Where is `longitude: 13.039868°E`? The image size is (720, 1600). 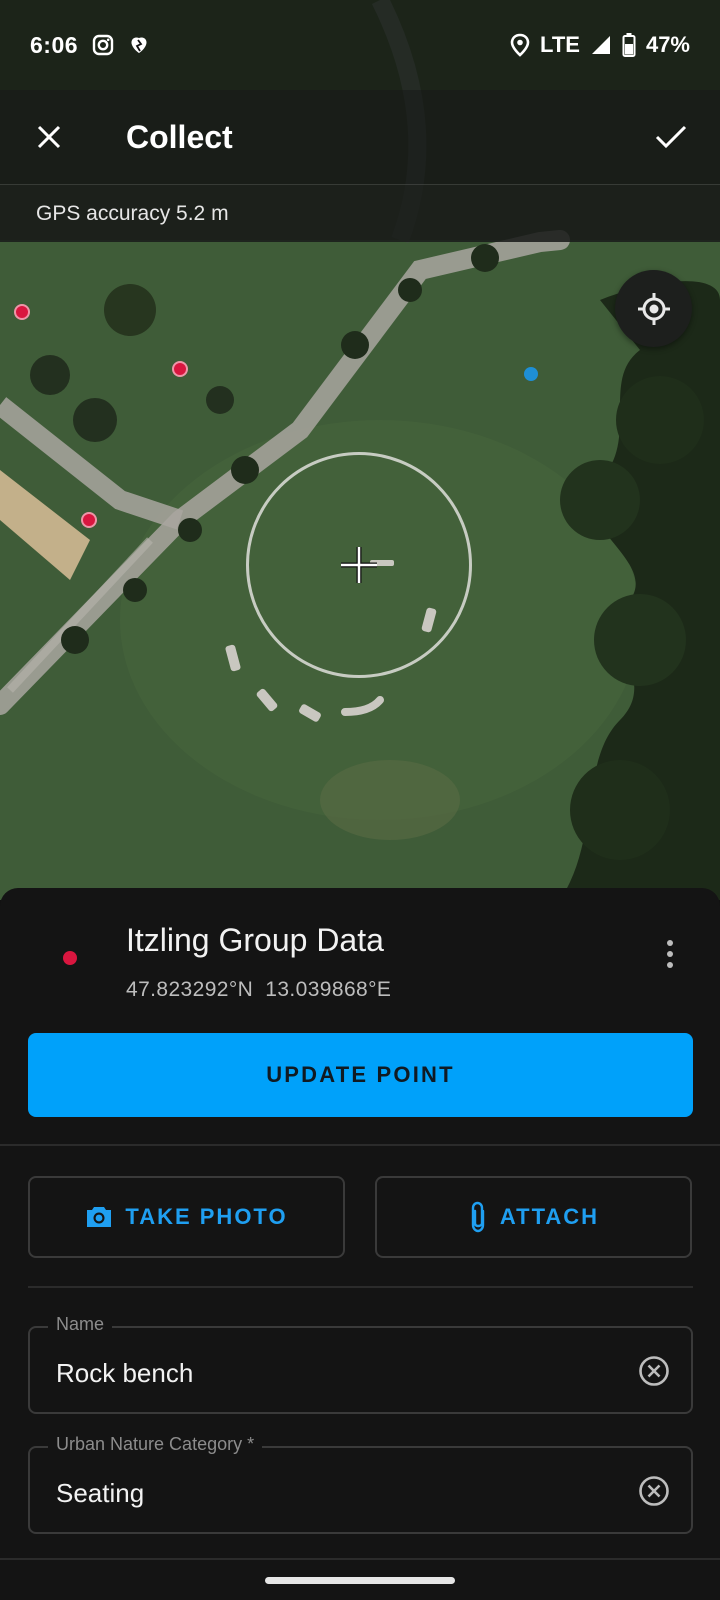 longitude: 13.039868°E is located at coordinates (328, 989).